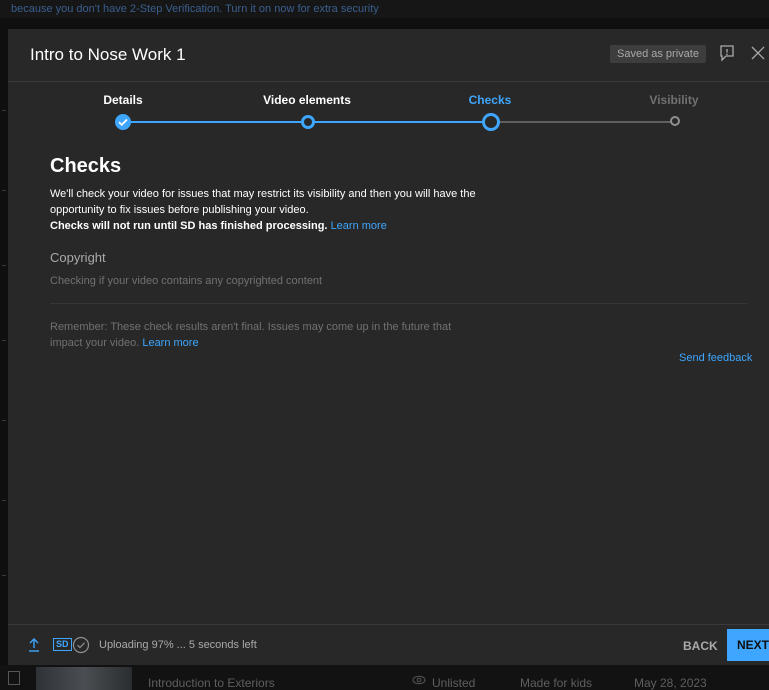 This screenshot has width=769, height=690. What do you see at coordinates (211, 683) in the screenshot?
I see `row-title: Introduction to Exteriors` at bounding box center [211, 683].